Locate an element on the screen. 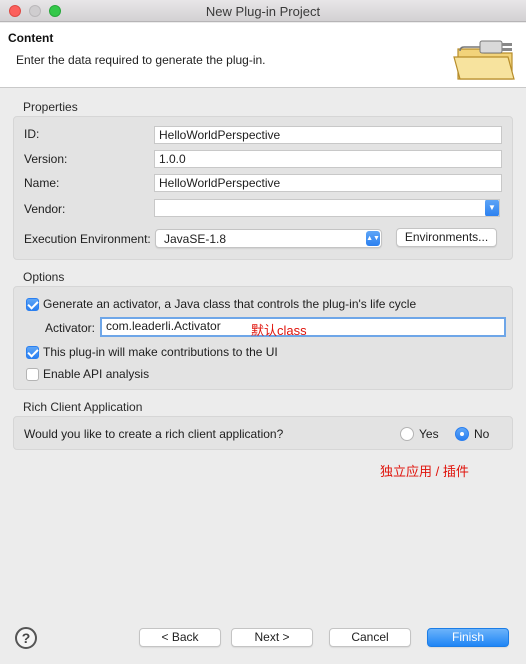 This screenshot has width=526, height=664. rcp-group-label: Rich Client Application is located at coordinates (83, 407).